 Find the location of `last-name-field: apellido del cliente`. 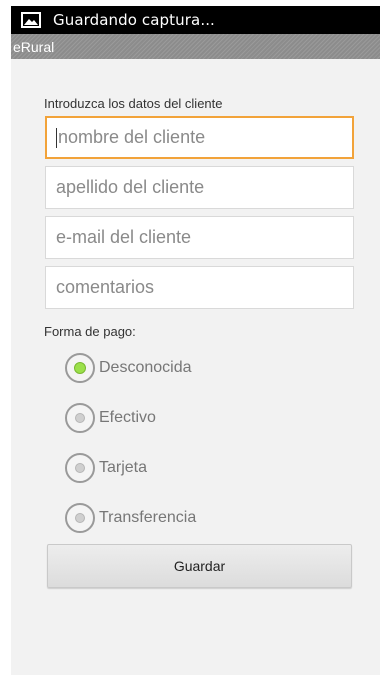

last-name-field: apellido del cliente is located at coordinates (199, 187).